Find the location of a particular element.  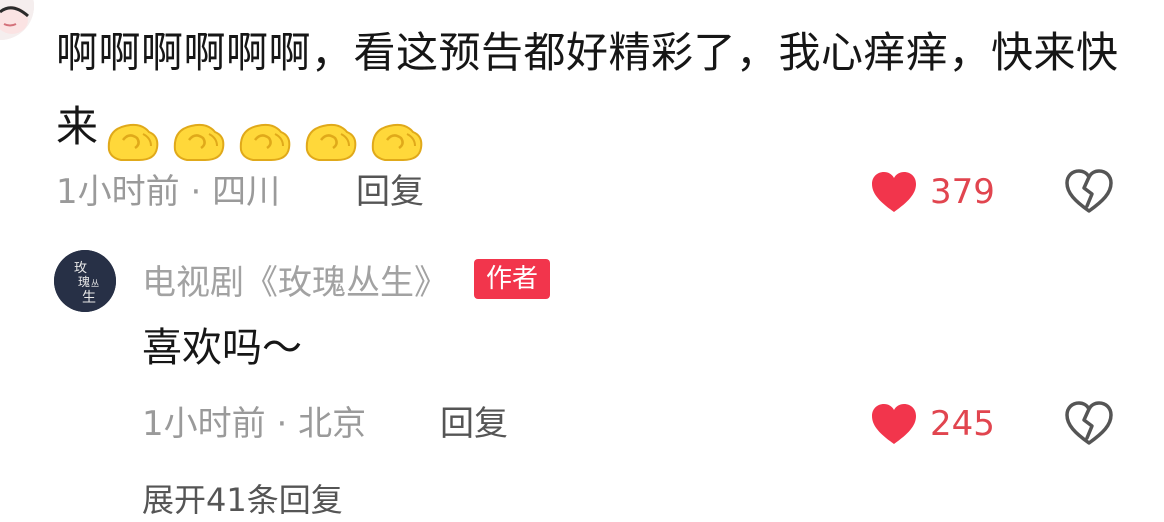

emoji-row is located at coordinates (268, 137).